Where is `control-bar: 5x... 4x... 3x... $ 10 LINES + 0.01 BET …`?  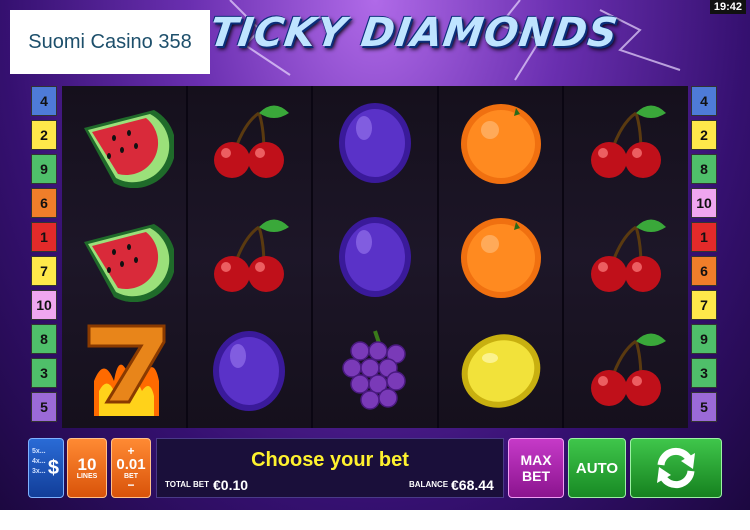
control-bar: 5x... 4x... 3x... $ 10 LINES + 0.01 BET … is located at coordinates (375, 470).